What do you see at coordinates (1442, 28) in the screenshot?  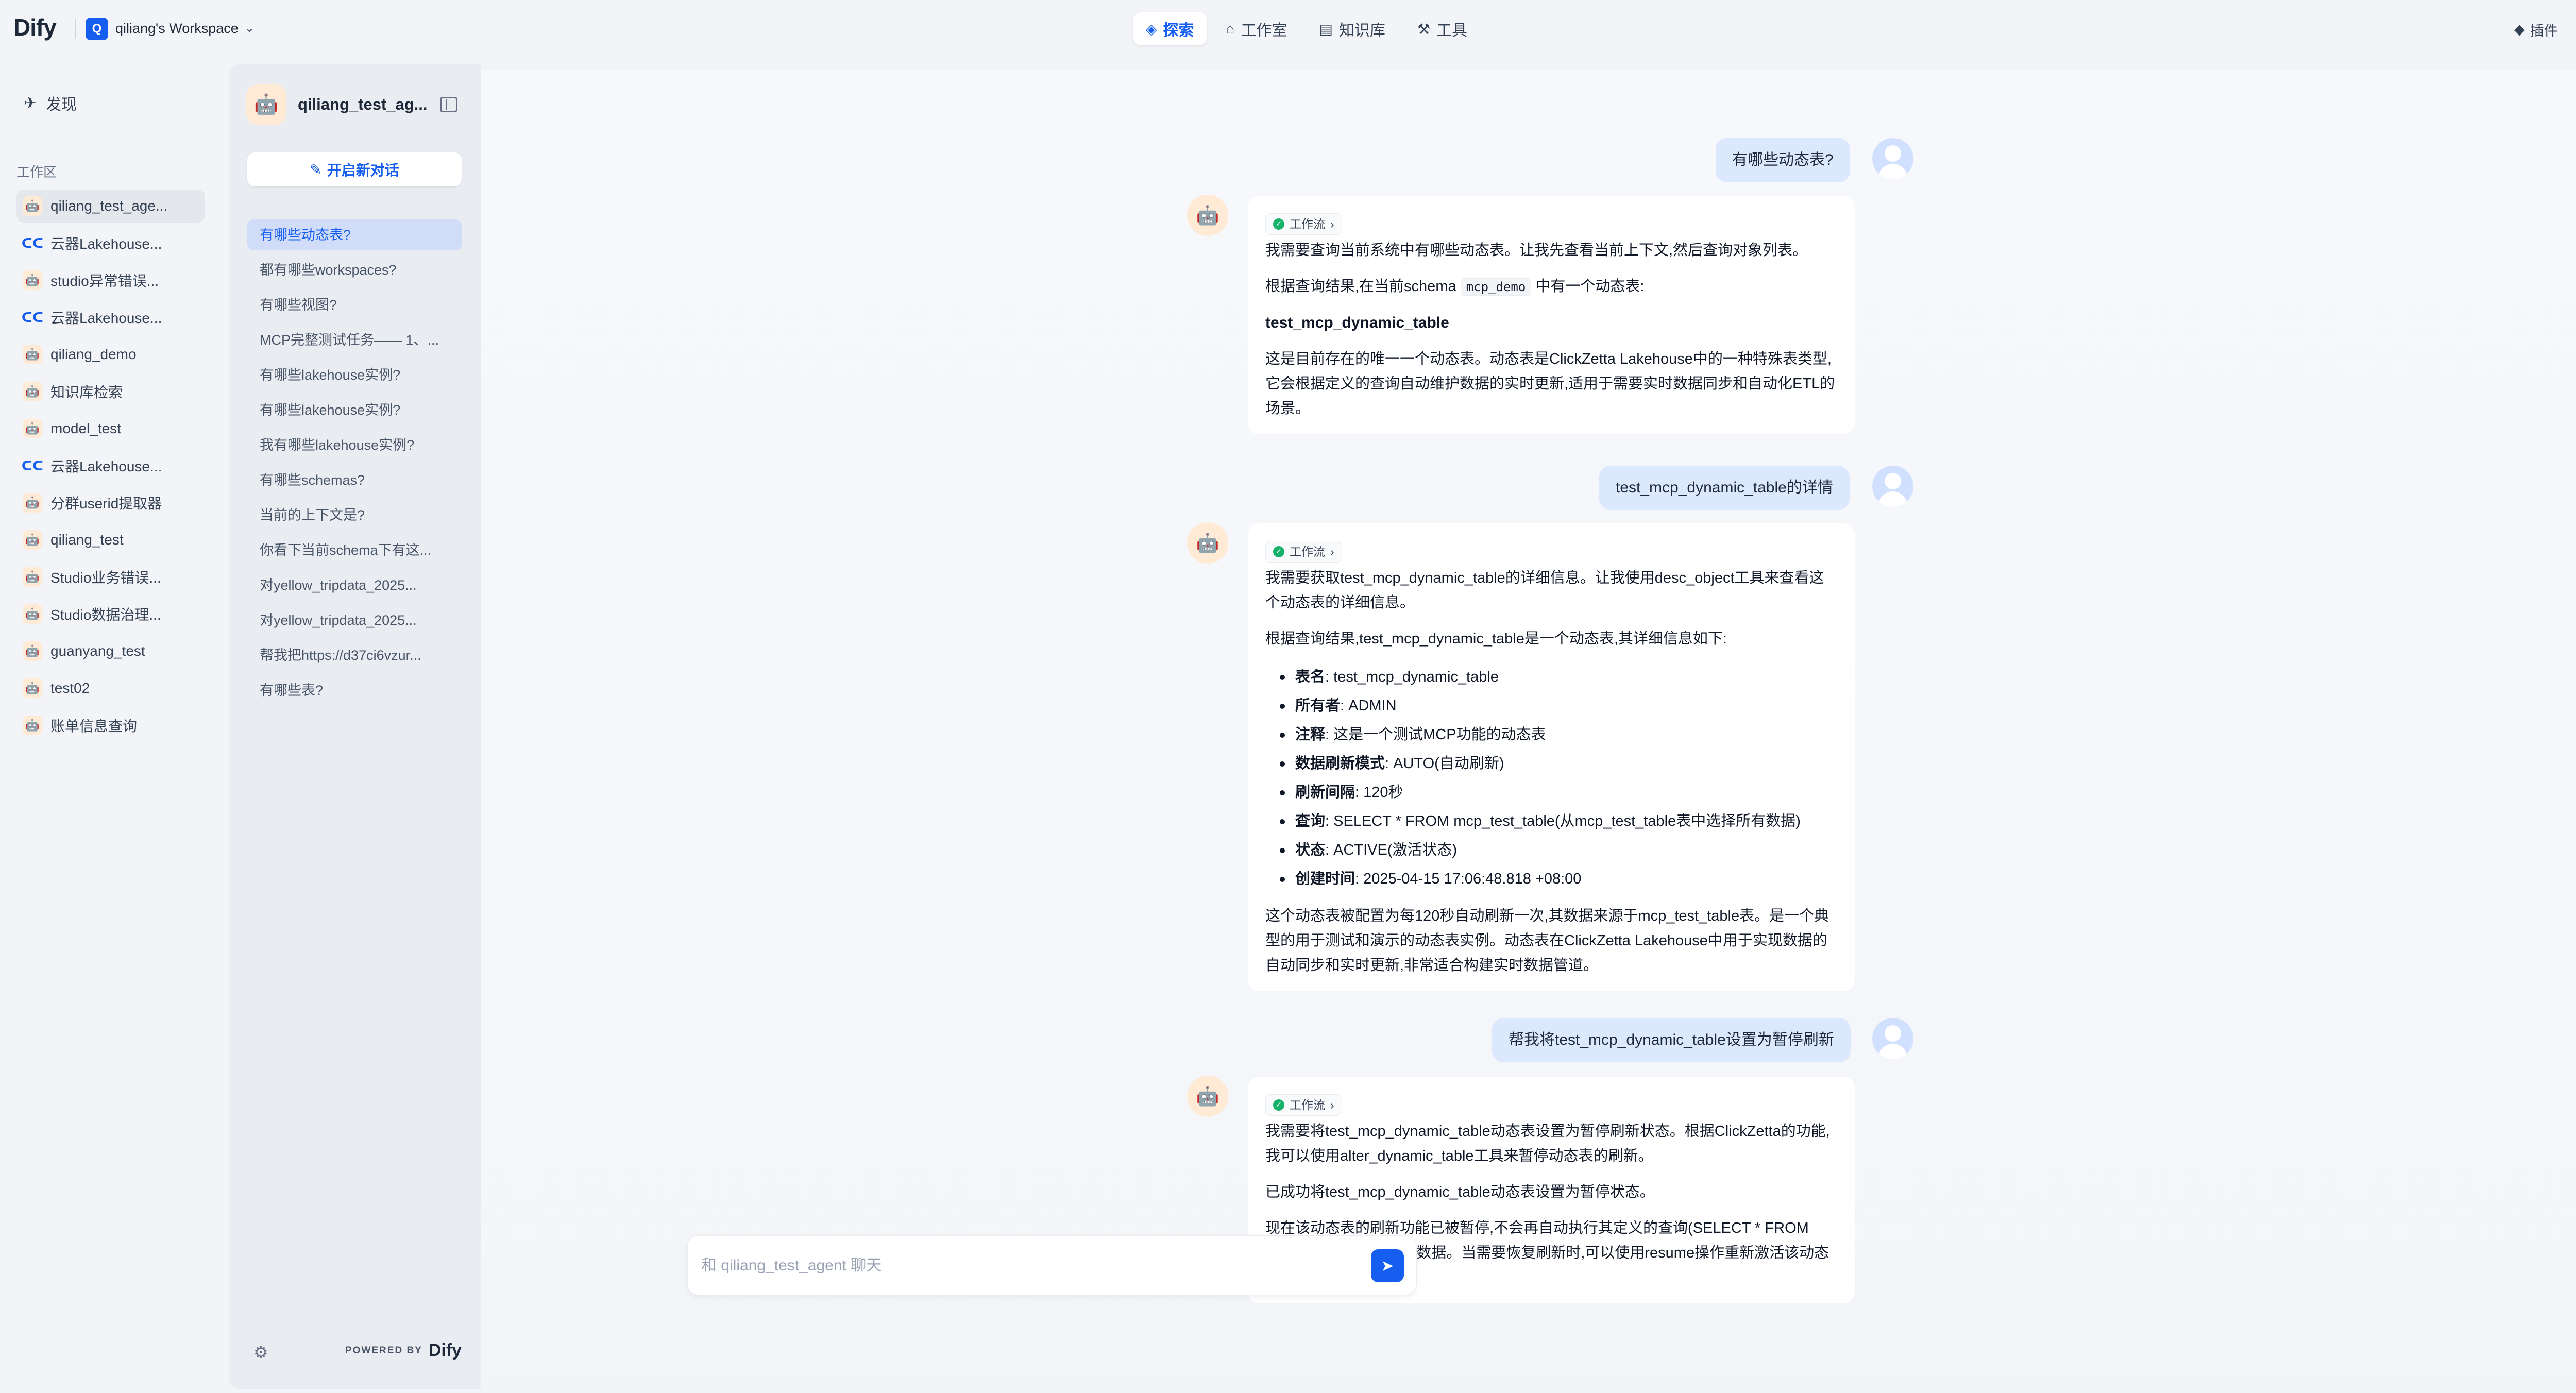 I see `nav-tools: ⚒ 工具` at bounding box center [1442, 28].